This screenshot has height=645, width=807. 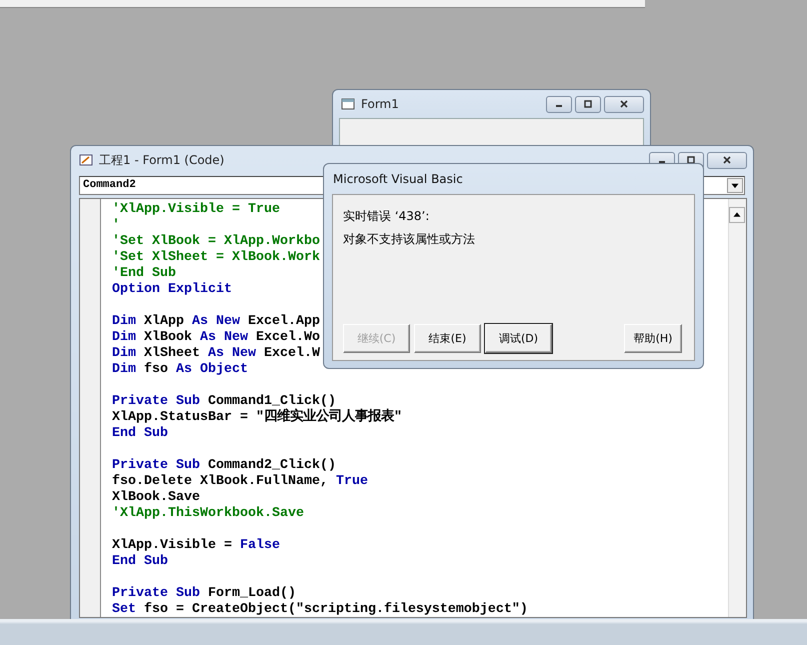 What do you see at coordinates (208, 514) in the screenshot?
I see `code-line: 'XlApp.ThisWorkbook.Save` at bounding box center [208, 514].